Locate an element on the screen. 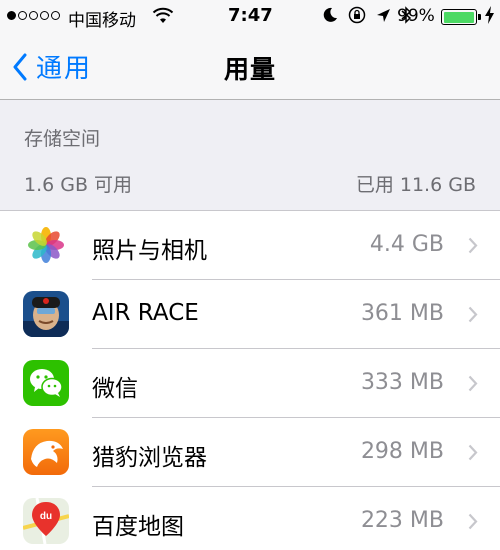 The image size is (500, 550). clock: 7:47 is located at coordinates (250, 15).